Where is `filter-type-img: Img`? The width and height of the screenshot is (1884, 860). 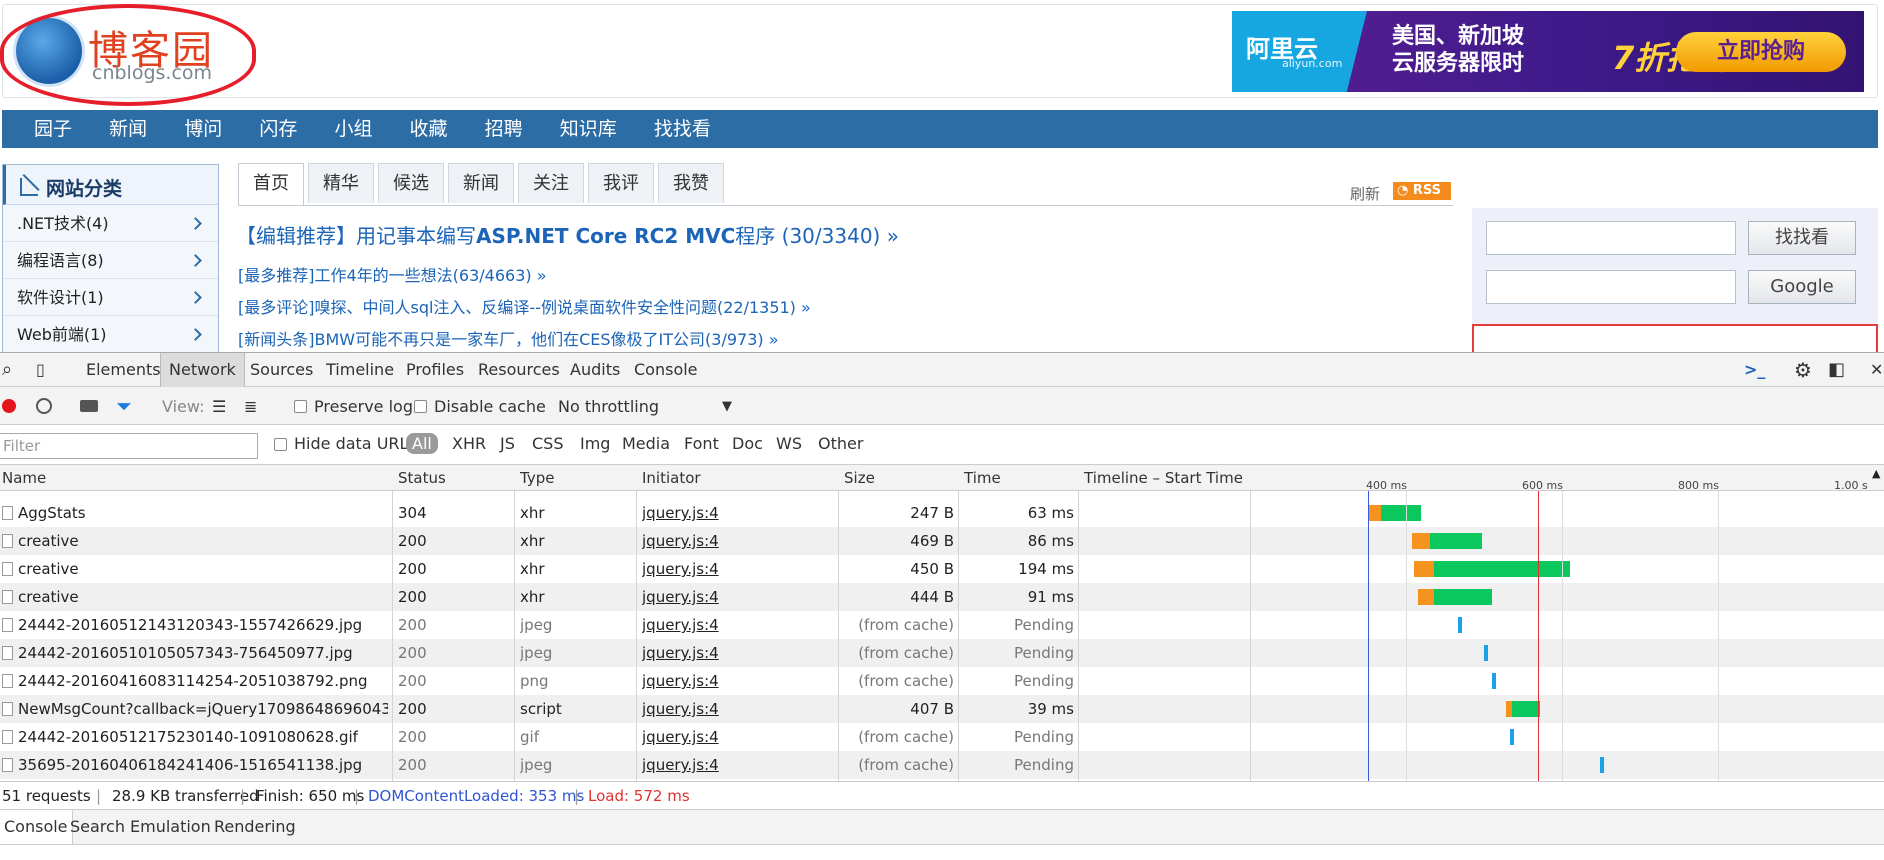
filter-type-img: Img is located at coordinates (595, 443).